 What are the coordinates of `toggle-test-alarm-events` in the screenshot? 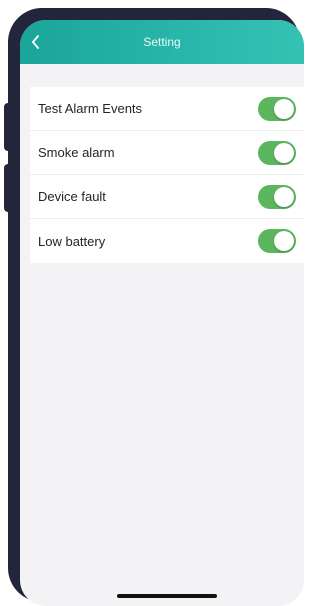 It's located at (277, 109).